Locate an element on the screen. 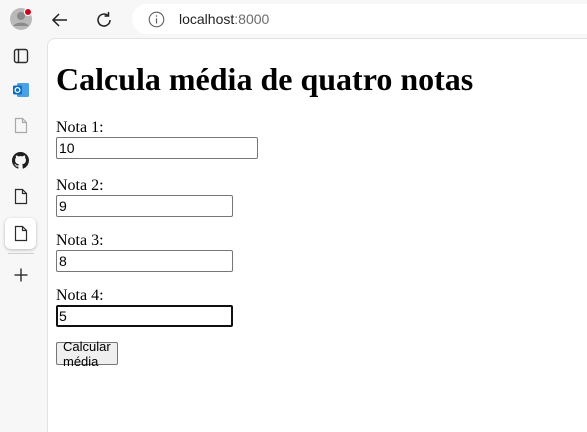 The height and width of the screenshot is (432, 587). nota-1-input: 10 is located at coordinates (157, 148).